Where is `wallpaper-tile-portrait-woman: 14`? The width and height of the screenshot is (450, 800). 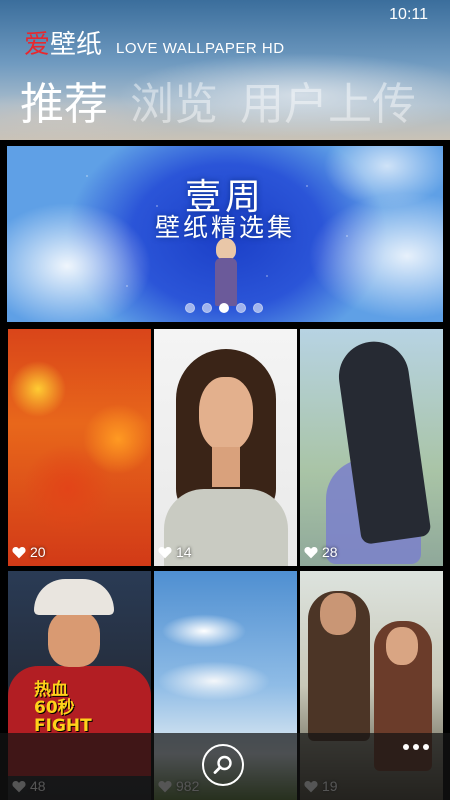
wallpaper-tile-portrait-woman: 14 is located at coordinates (225, 447).